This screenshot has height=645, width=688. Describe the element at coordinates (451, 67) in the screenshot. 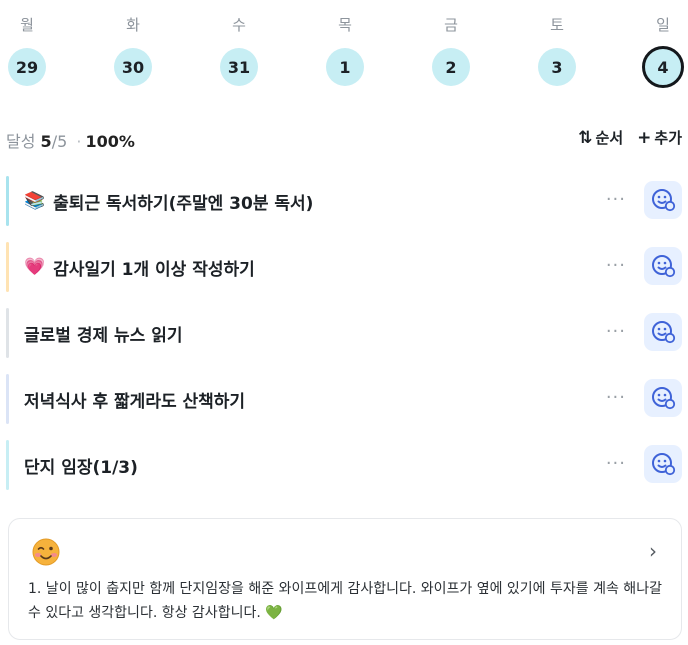

I see `date-circle: 2` at that location.